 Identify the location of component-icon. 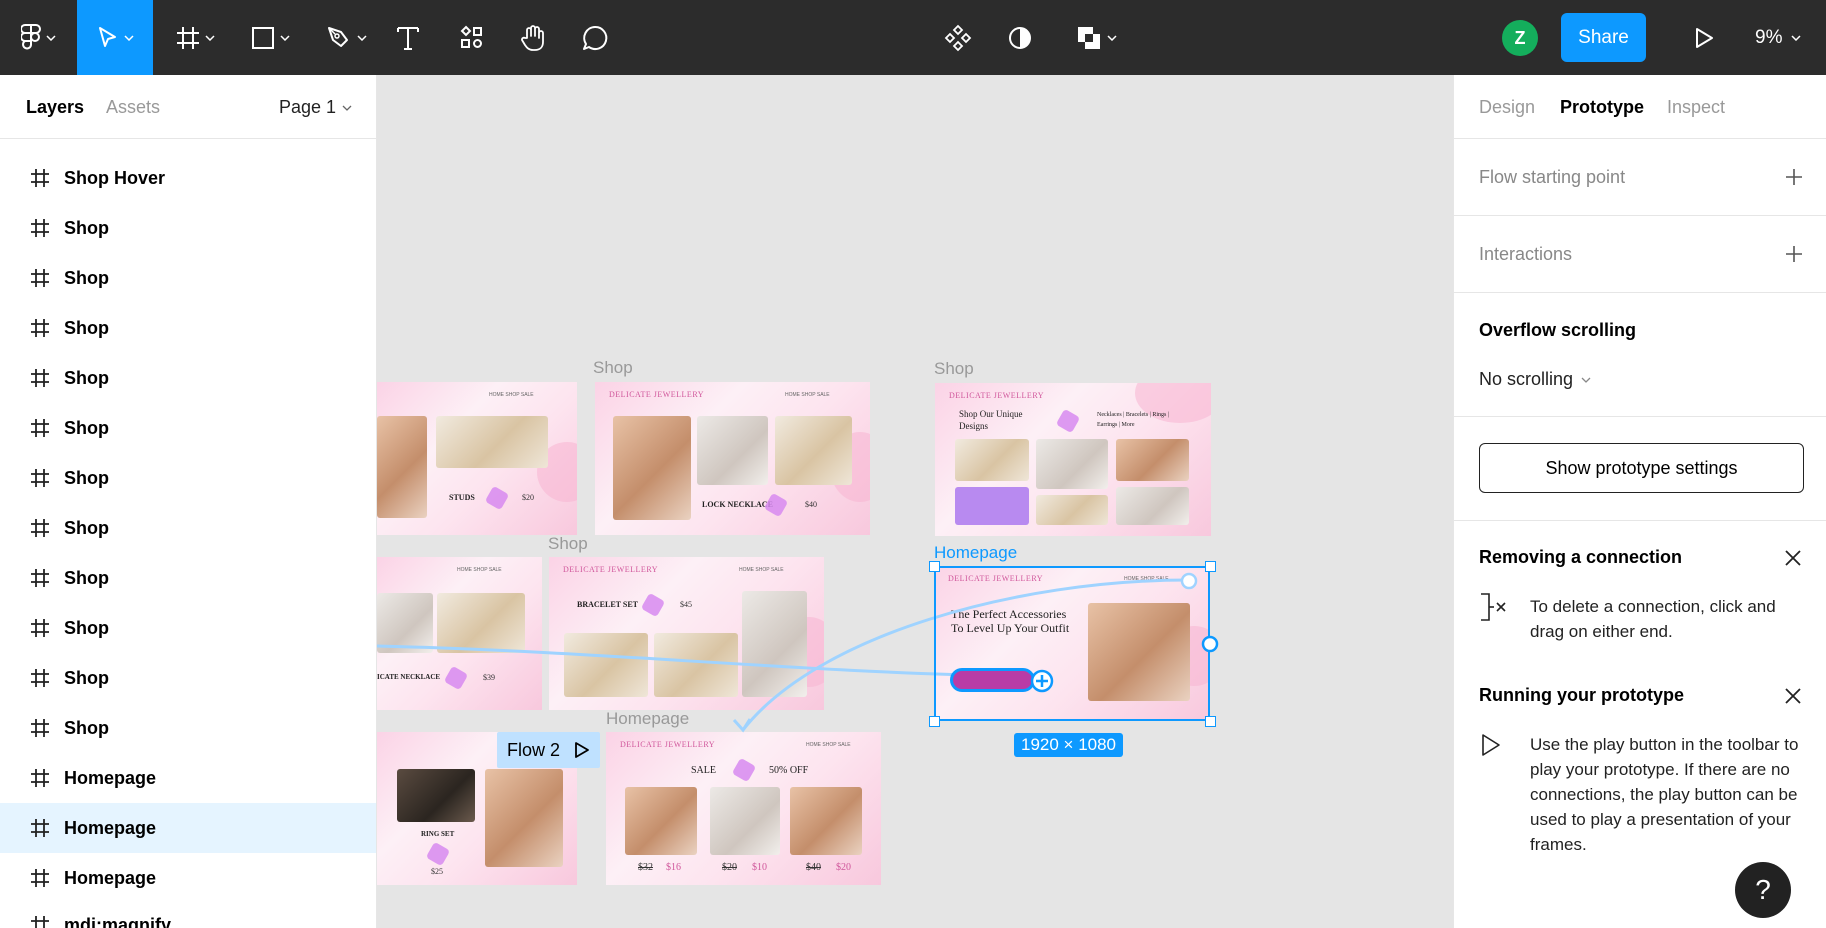
(958, 37).